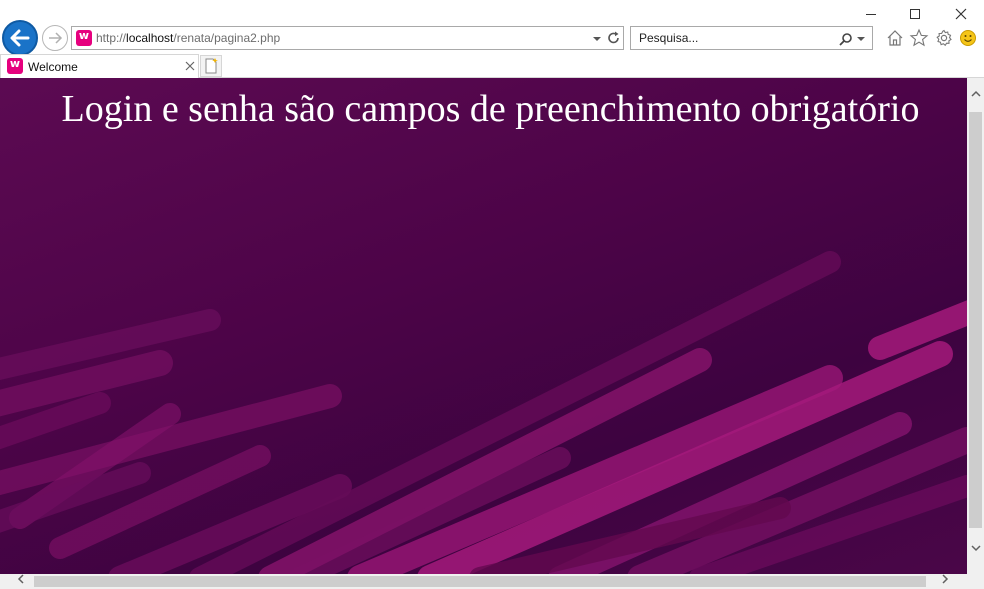  I want to click on maximize-button, so click(915, 14).